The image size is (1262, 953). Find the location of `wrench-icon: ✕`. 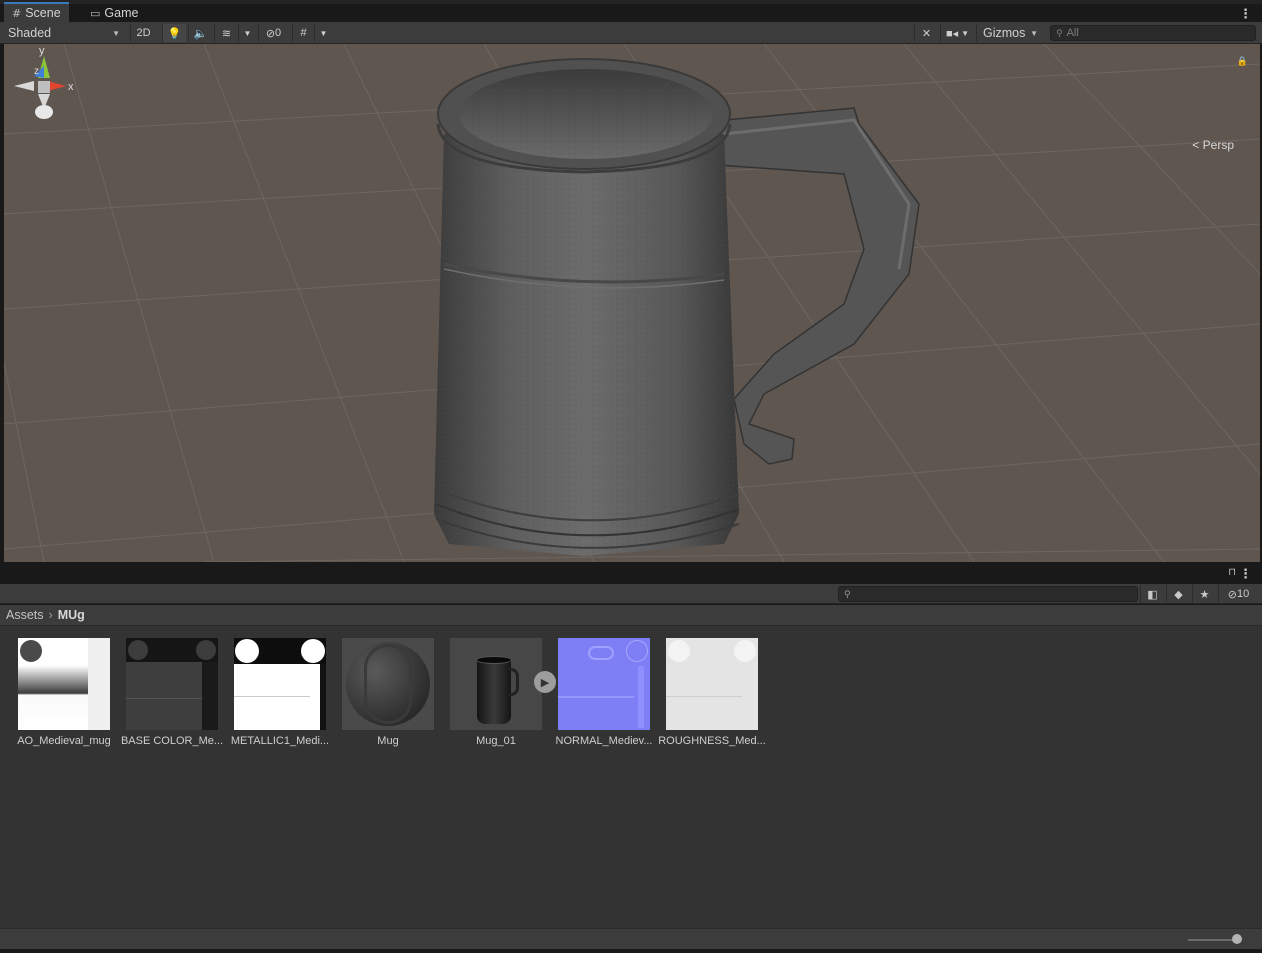

wrench-icon: ✕ is located at coordinates (926, 33).